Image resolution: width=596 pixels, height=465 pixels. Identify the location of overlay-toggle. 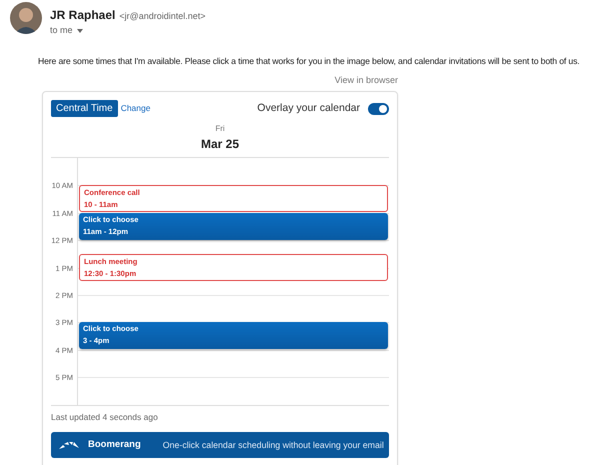
(378, 108).